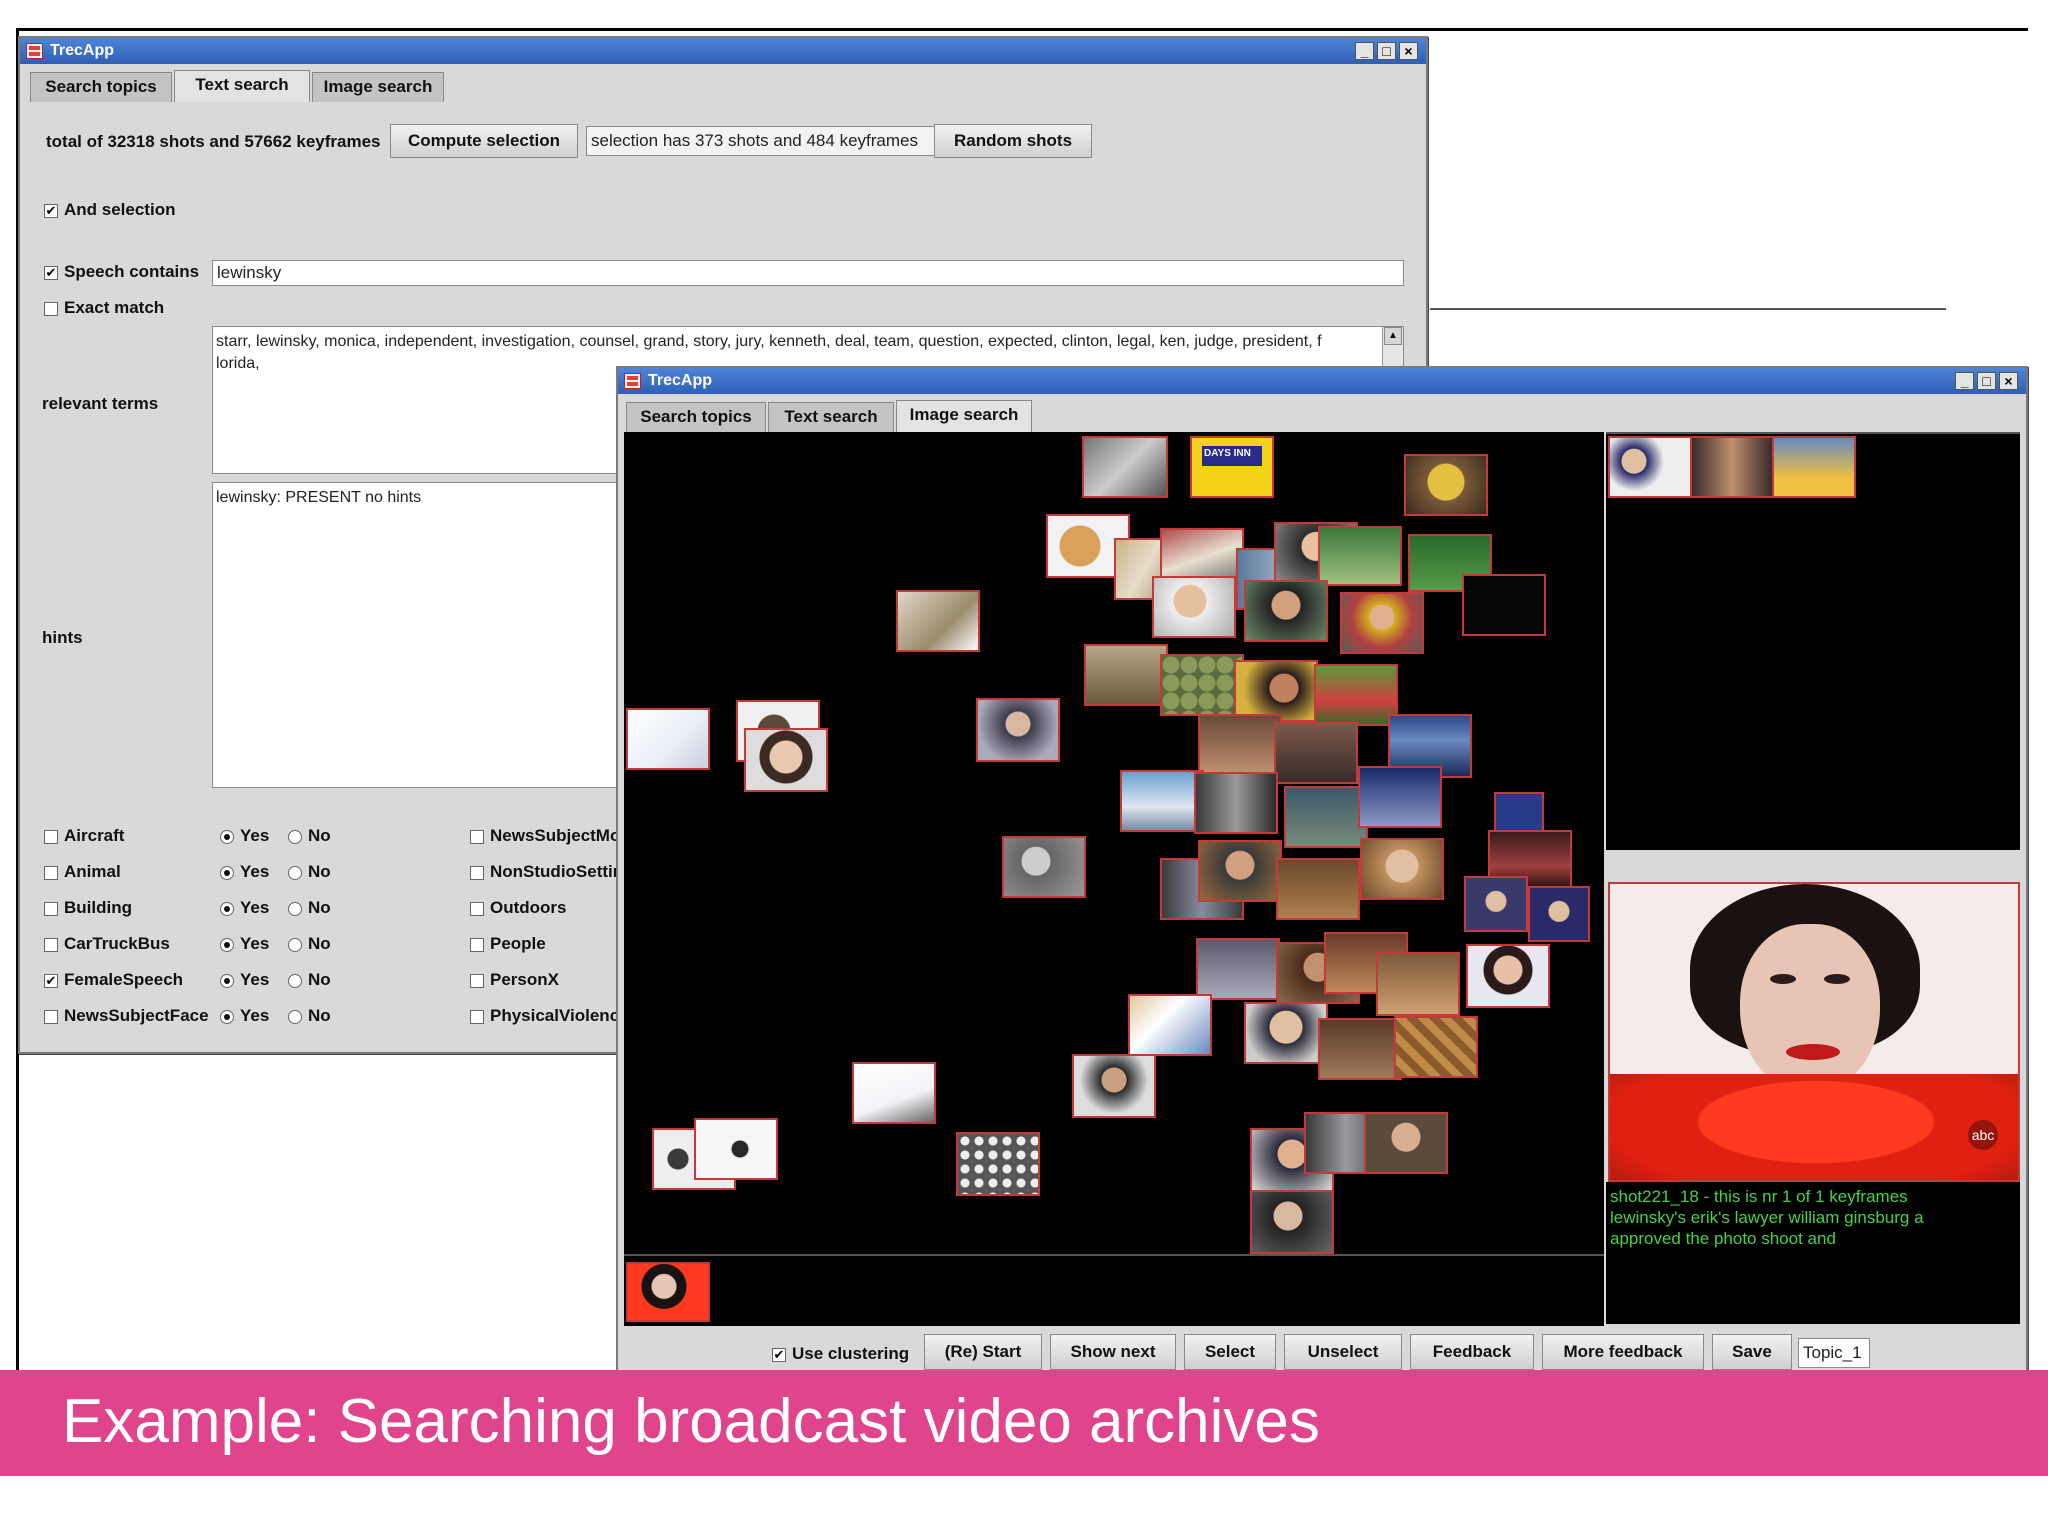  Describe the element at coordinates (1834, 1353) in the screenshot. I see `topic-input` at that location.